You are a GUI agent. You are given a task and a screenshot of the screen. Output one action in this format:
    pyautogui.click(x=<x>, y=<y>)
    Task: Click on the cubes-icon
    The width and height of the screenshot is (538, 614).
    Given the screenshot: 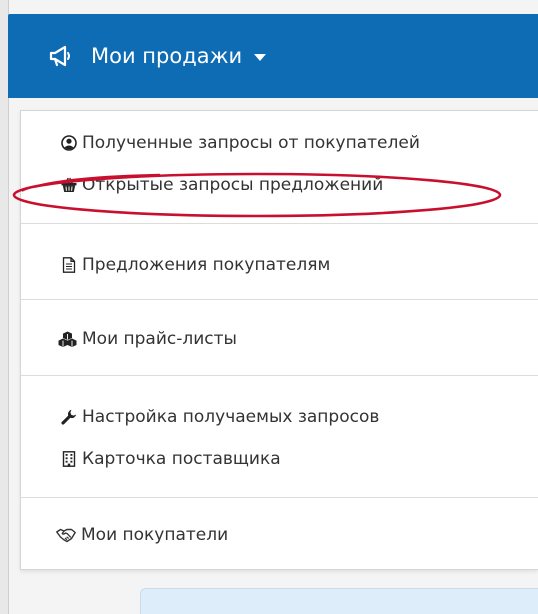 What is the action you would take?
    pyautogui.click(x=67, y=339)
    